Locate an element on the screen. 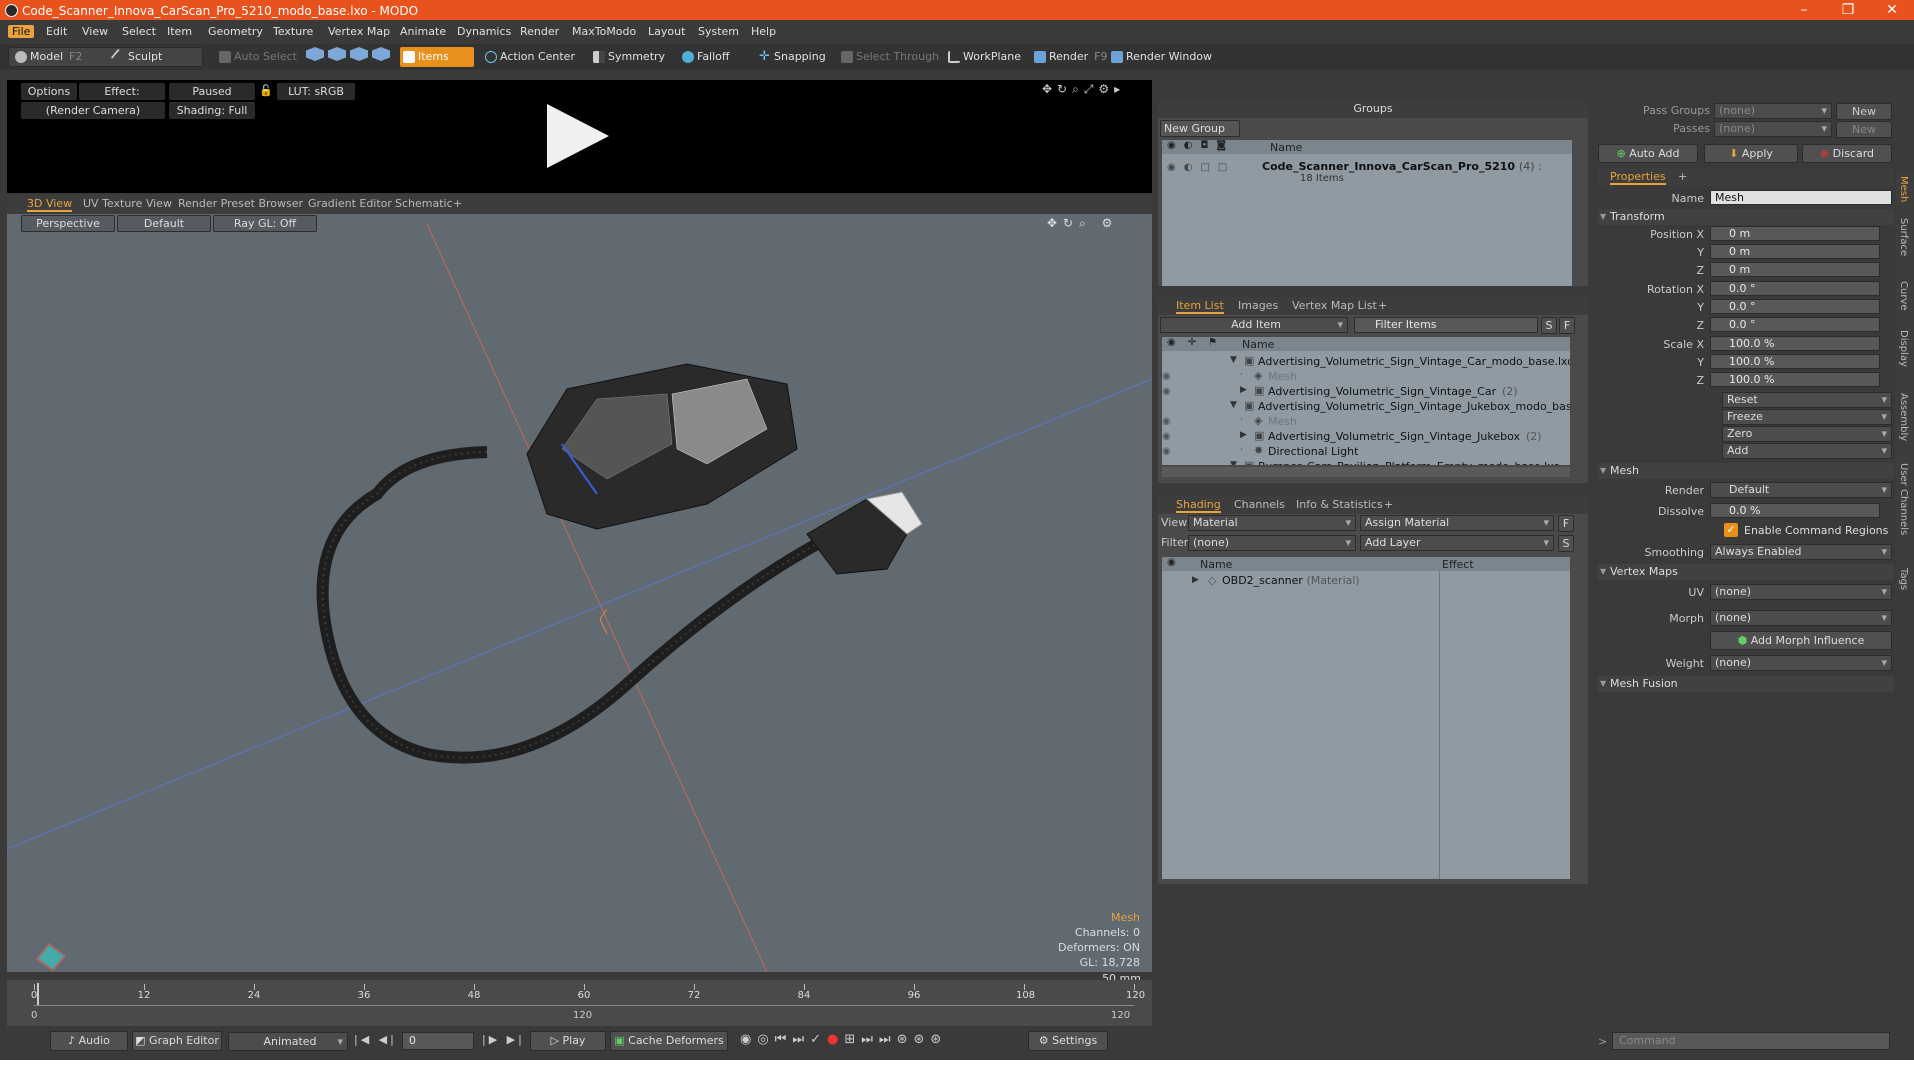  zero-dropdown: Zero is located at coordinates (1807, 434).